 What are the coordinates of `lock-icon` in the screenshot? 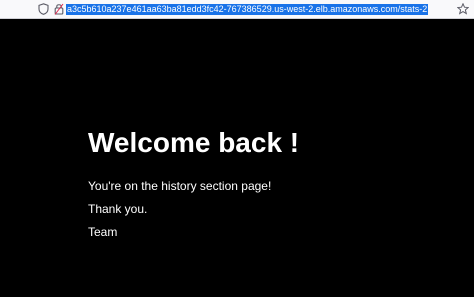 It's located at (59, 9).